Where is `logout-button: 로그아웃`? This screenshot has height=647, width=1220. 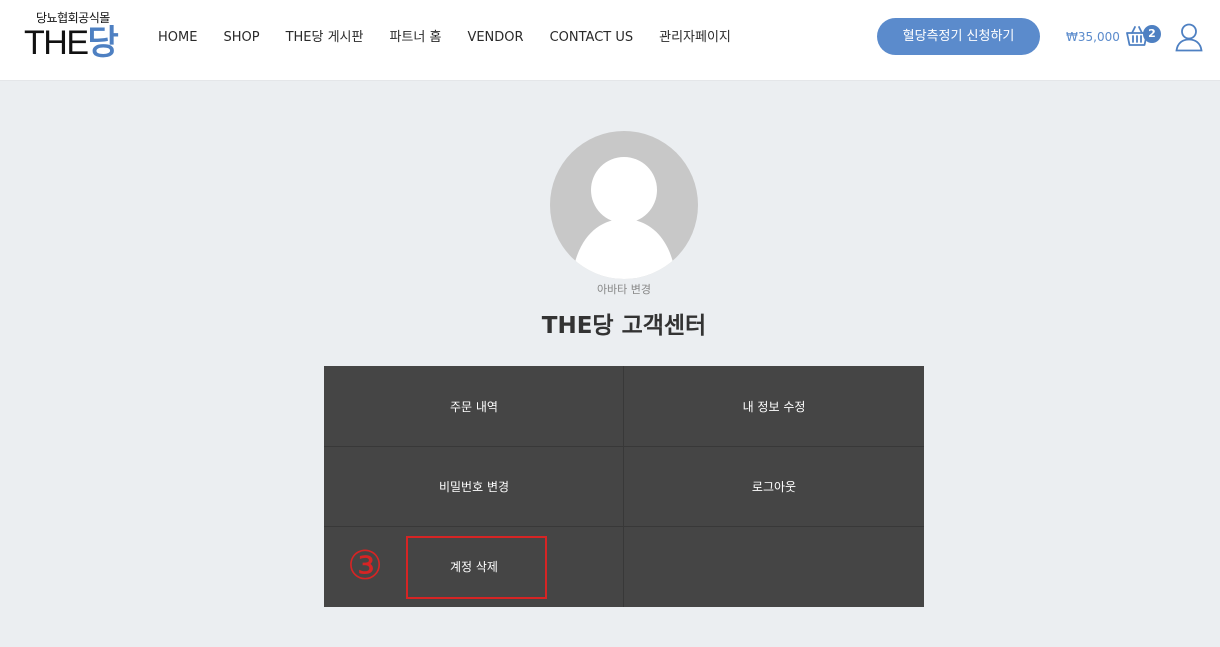
logout-button: 로그아웃 is located at coordinates (774, 486).